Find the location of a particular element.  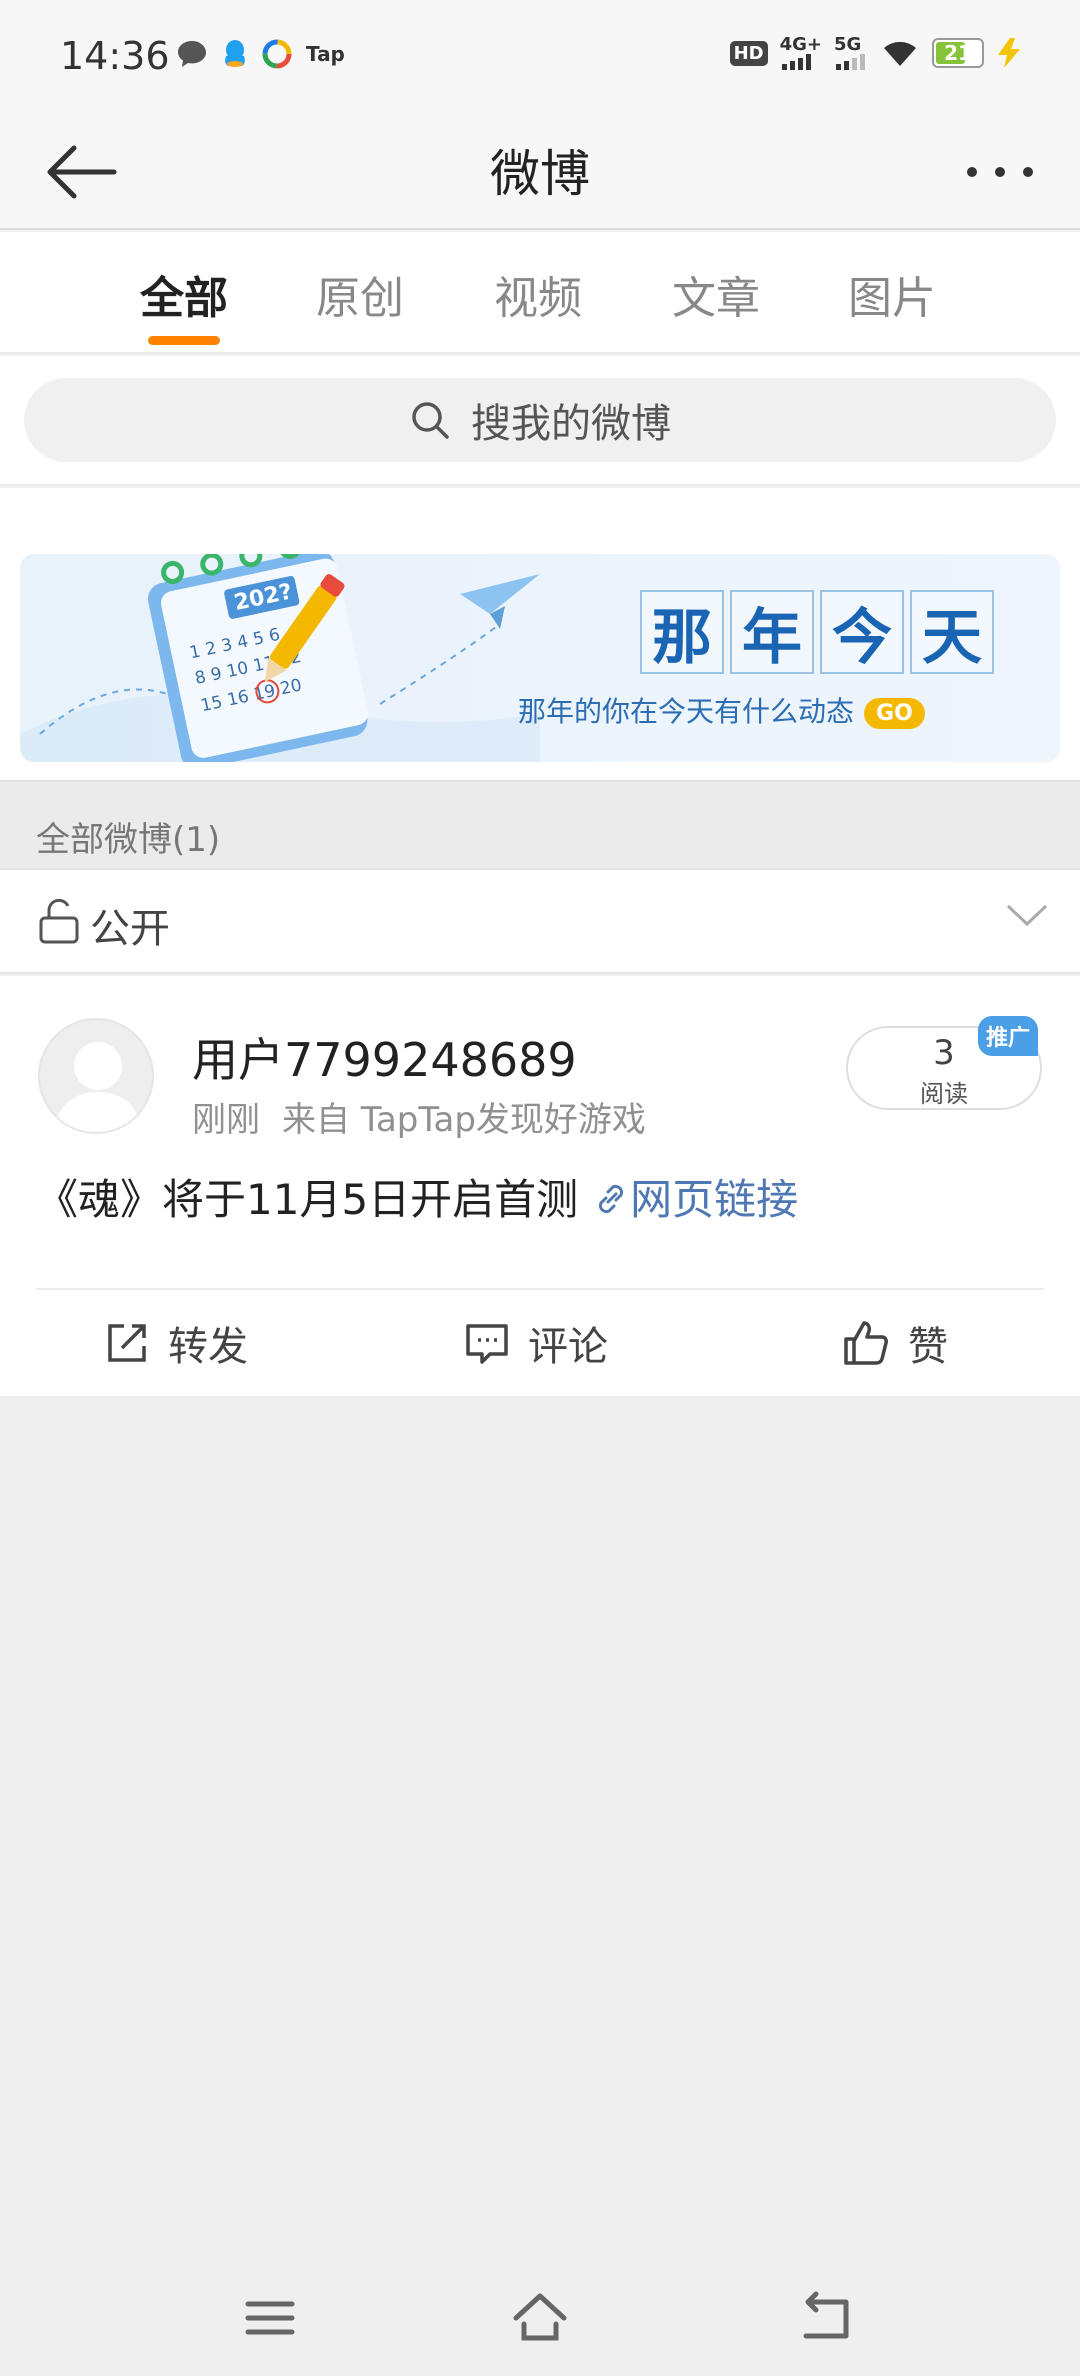

more-button is located at coordinates (1000, 172).